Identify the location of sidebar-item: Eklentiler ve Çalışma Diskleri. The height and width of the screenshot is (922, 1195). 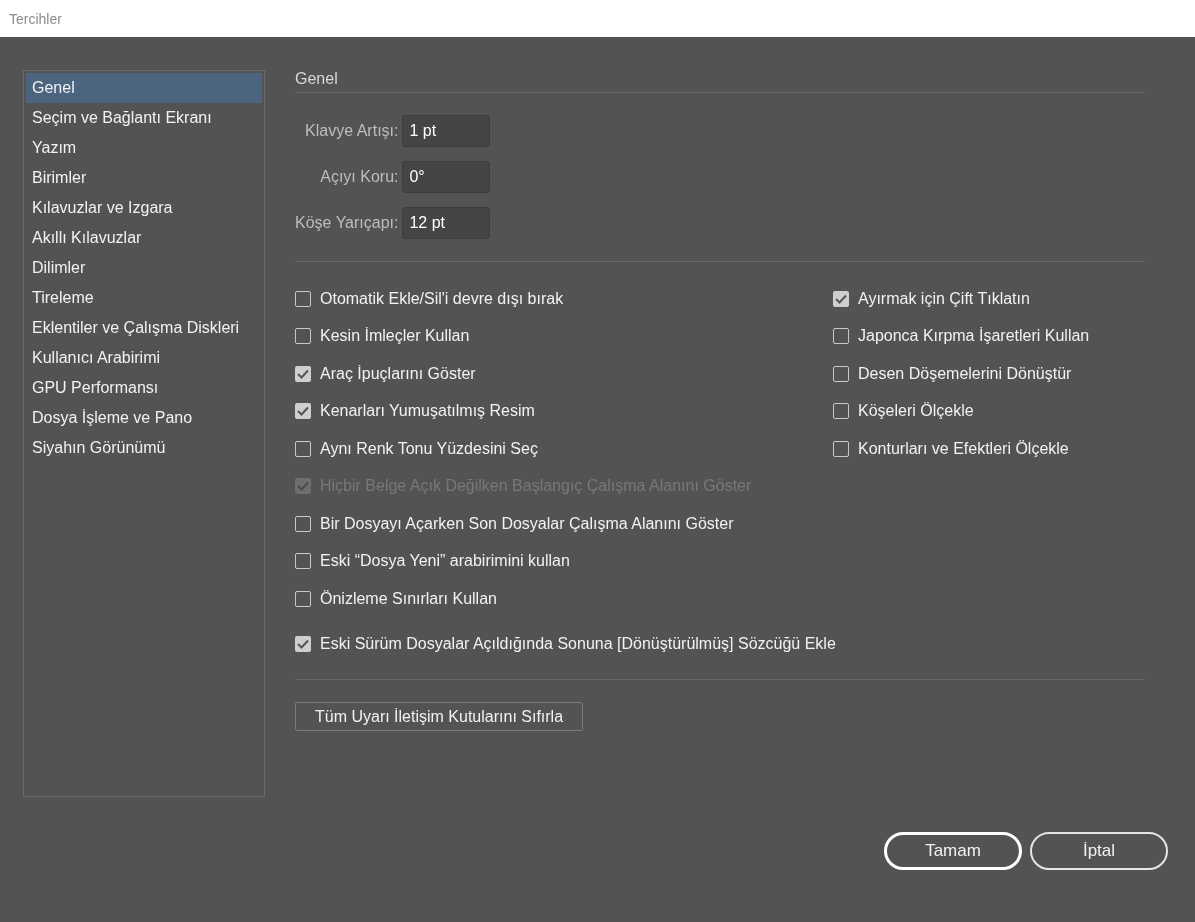
(144, 328).